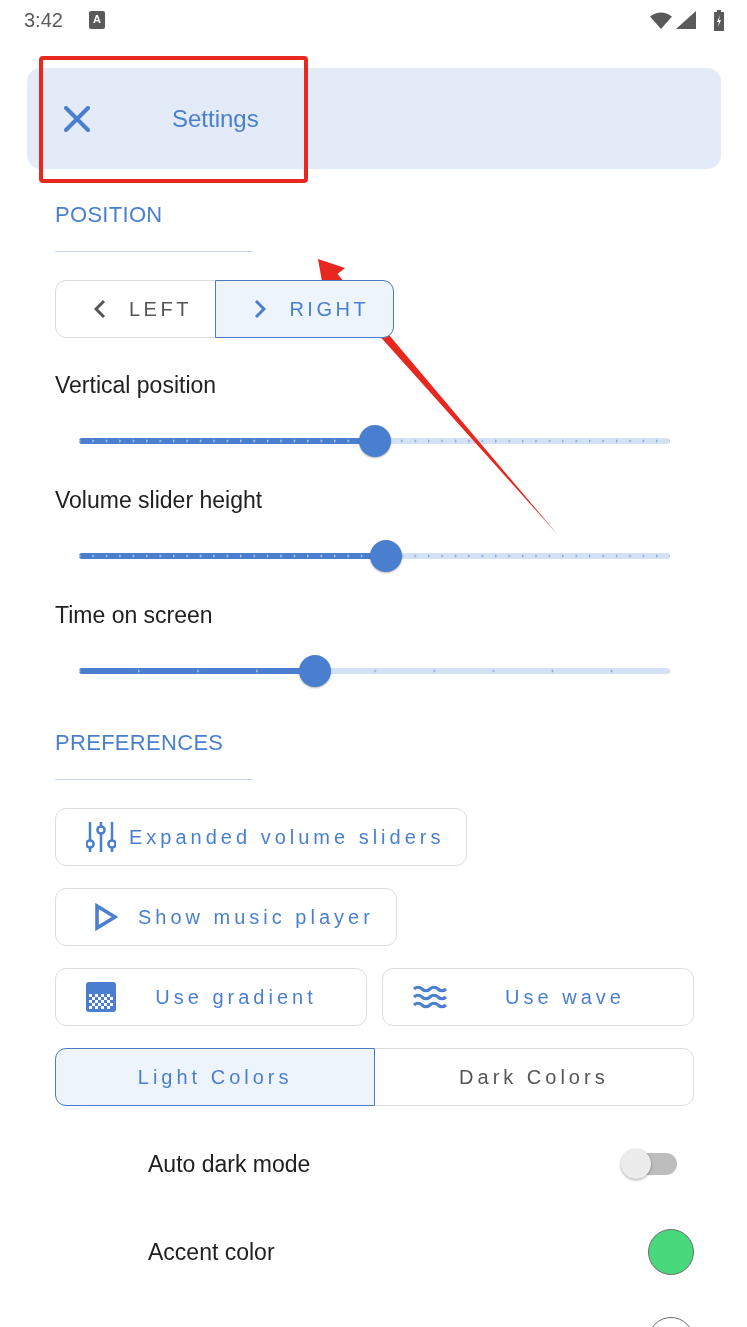 Image resolution: width=747 pixels, height=1327 pixels. What do you see at coordinates (96, 20) in the screenshot?
I see `notification-icon: A` at bounding box center [96, 20].